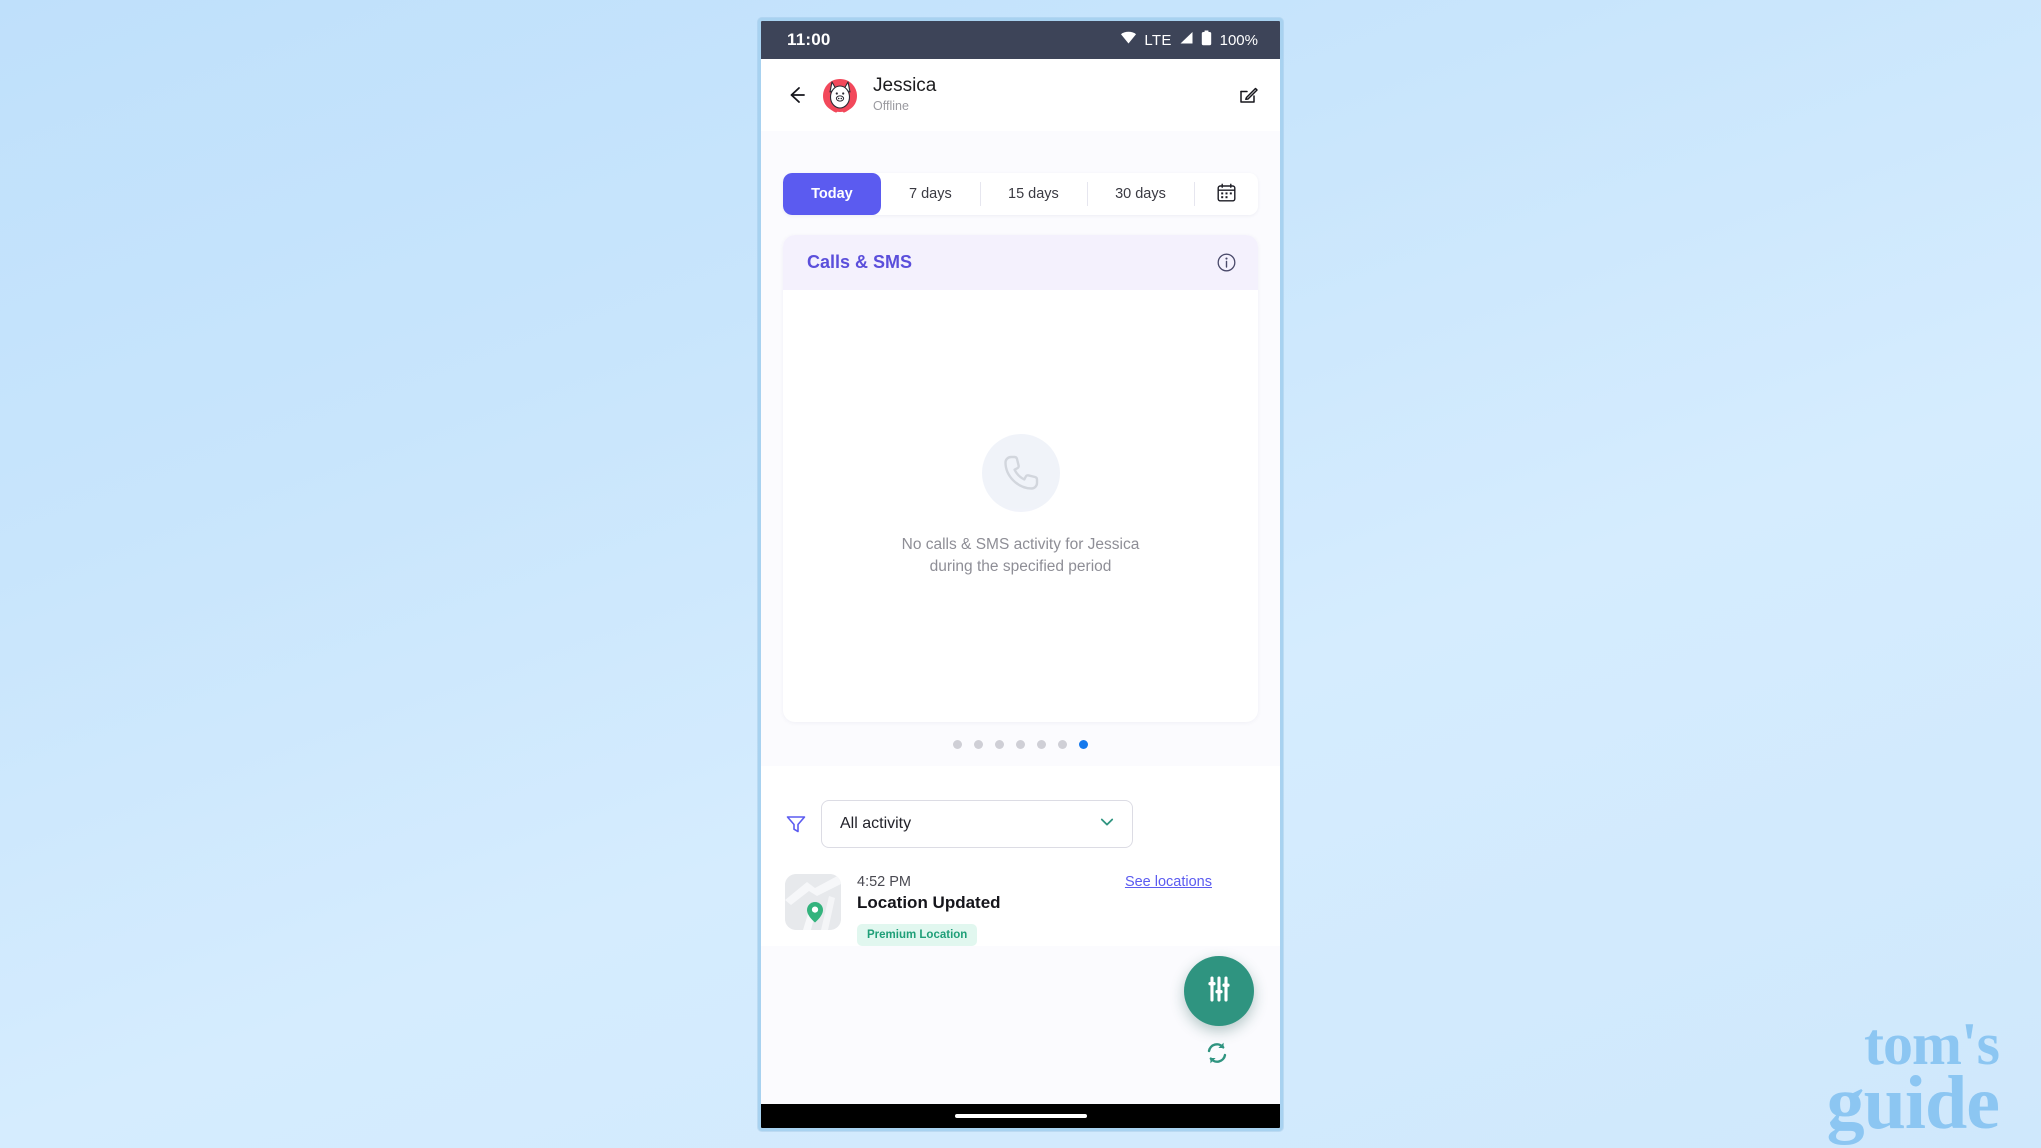 The width and height of the screenshot is (2041, 1148). What do you see at coordinates (1186, 40) in the screenshot?
I see `signal-icon` at bounding box center [1186, 40].